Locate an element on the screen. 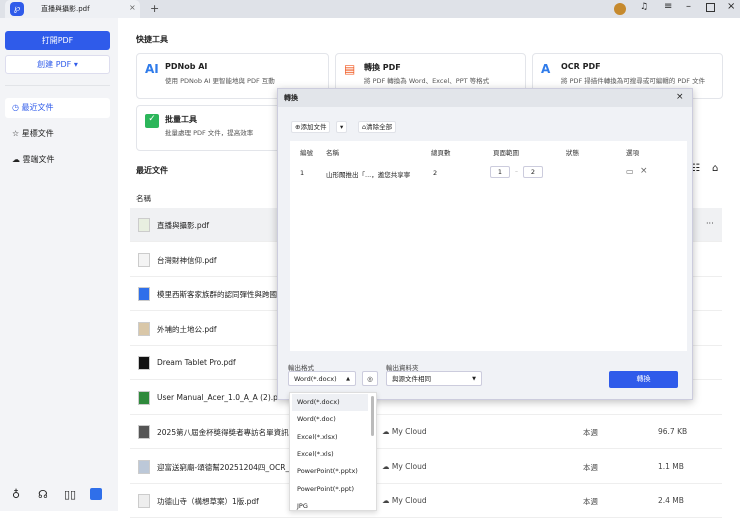  headset-icon: ☊ is located at coordinates (43, 494).